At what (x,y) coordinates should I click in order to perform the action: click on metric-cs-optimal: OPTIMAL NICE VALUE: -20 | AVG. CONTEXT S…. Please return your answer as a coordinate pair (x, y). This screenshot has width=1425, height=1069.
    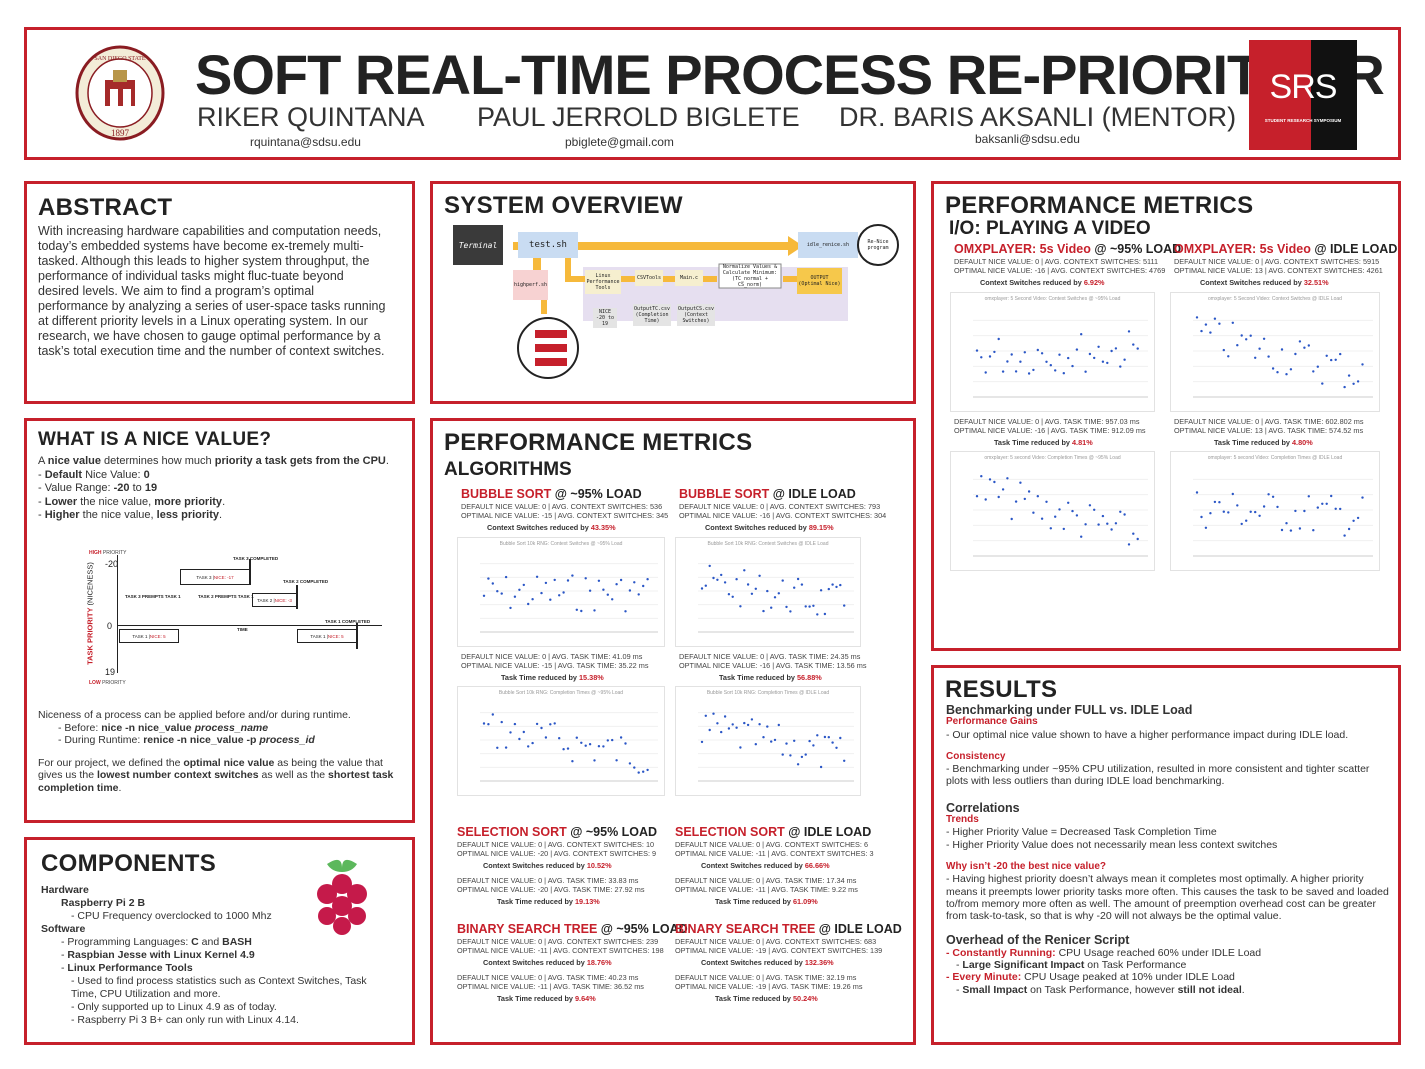
    Looking at the image, I should click on (557, 853).